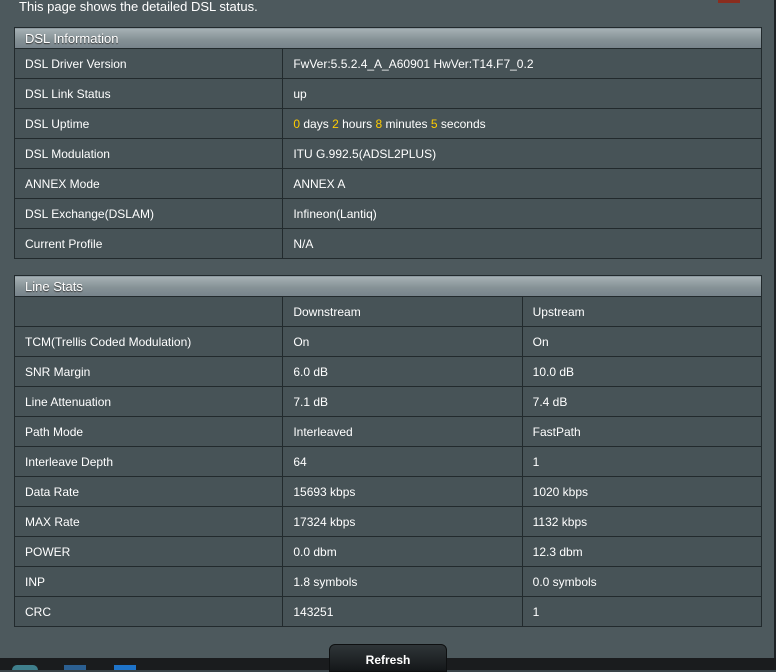 This screenshot has height=672, width=776. Describe the element at coordinates (148, 123) in the screenshot. I see `row-label: DSL Uptime` at that location.